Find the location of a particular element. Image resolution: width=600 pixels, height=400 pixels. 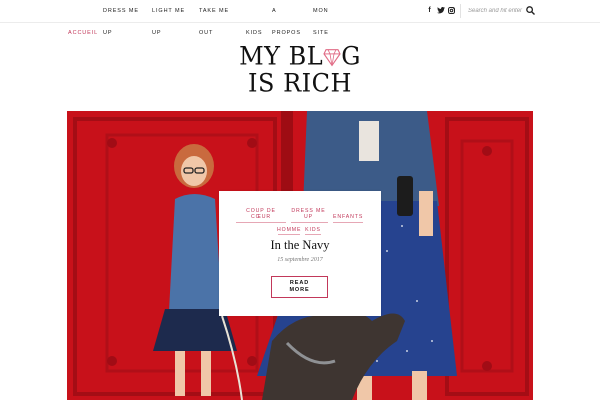

tag-homme: Homme is located at coordinates (289, 230).